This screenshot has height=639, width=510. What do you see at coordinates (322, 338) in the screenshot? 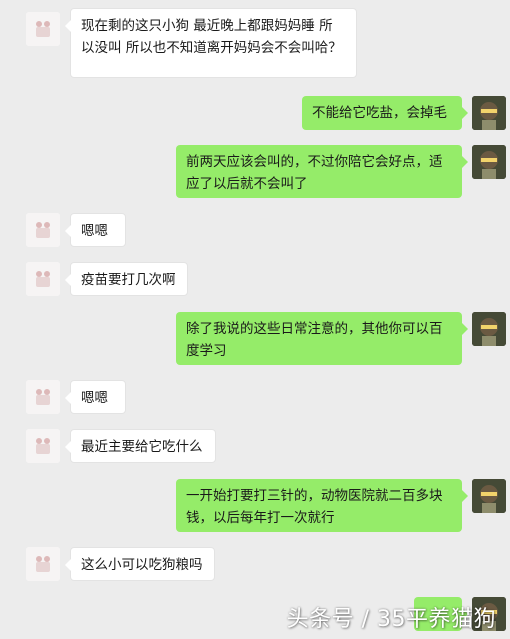
I see `outgoing-message-bubble: 除了我说的这些日常注意的，其他你可以百度学习` at bounding box center [322, 338].